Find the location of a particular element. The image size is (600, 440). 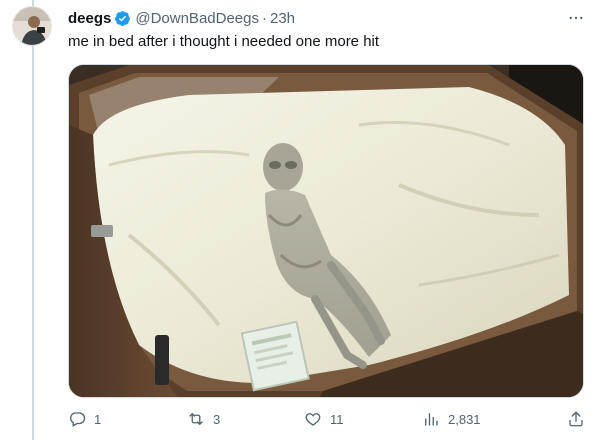

like-button: 11 is located at coordinates (324, 419).